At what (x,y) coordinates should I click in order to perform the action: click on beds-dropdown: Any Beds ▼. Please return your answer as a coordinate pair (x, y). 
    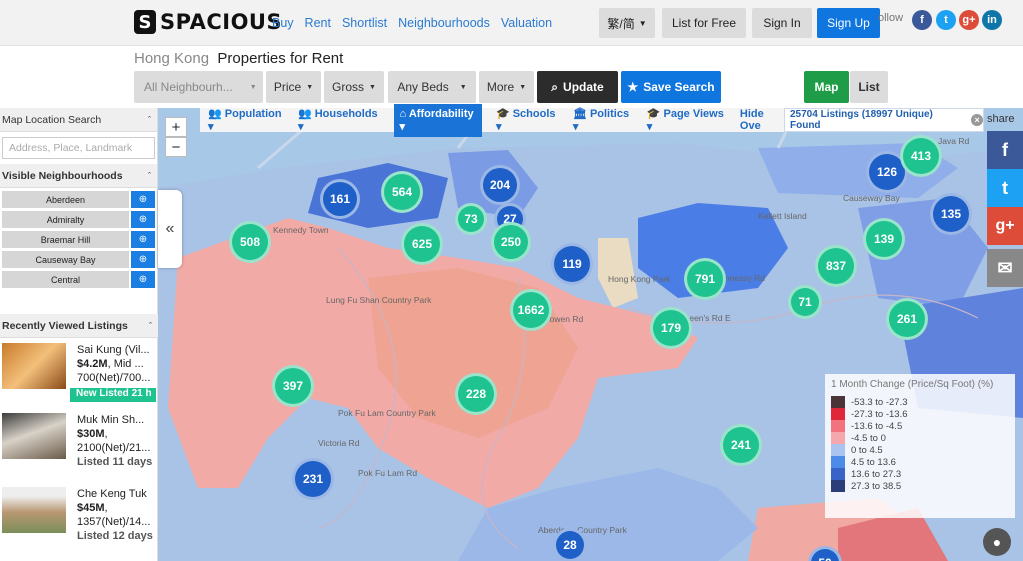
    Looking at the image, I should click on (432, 87).